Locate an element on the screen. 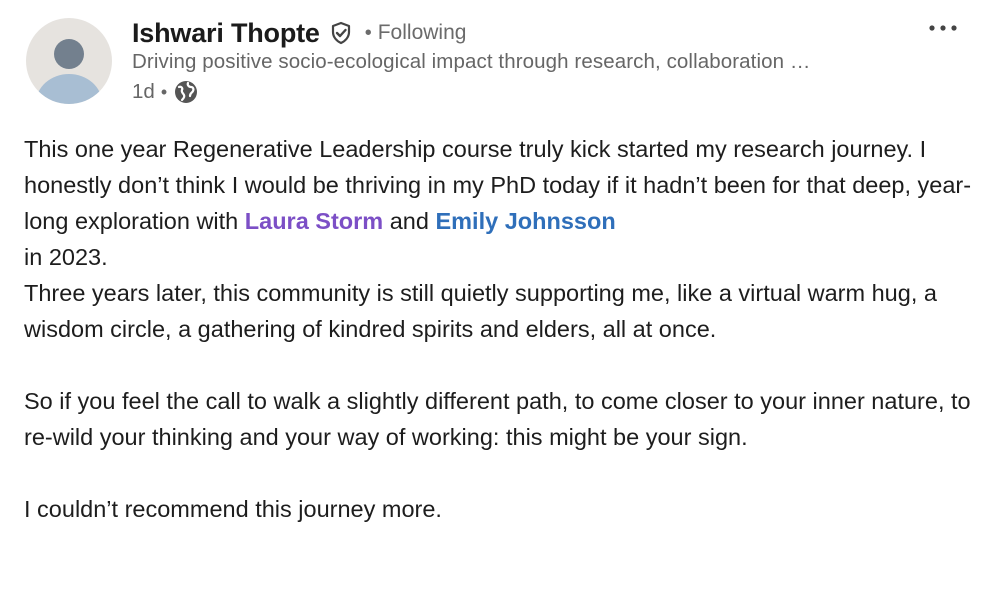  post-text: and is located at coordinates (409, 221).